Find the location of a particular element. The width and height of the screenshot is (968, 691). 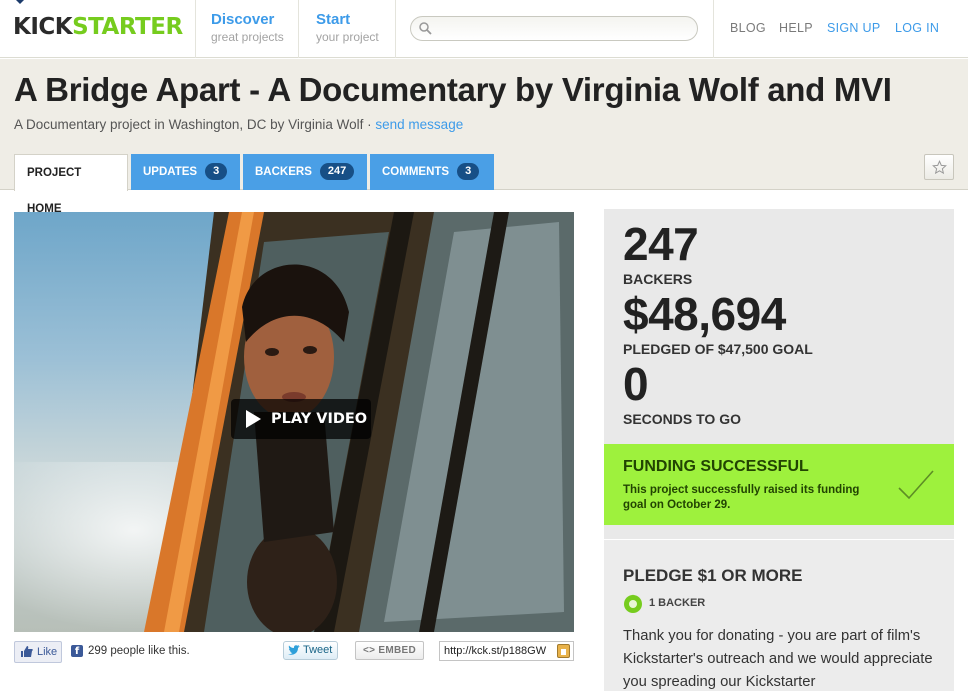

comments-count-badge: 3 is located at coordinates (468, 171).